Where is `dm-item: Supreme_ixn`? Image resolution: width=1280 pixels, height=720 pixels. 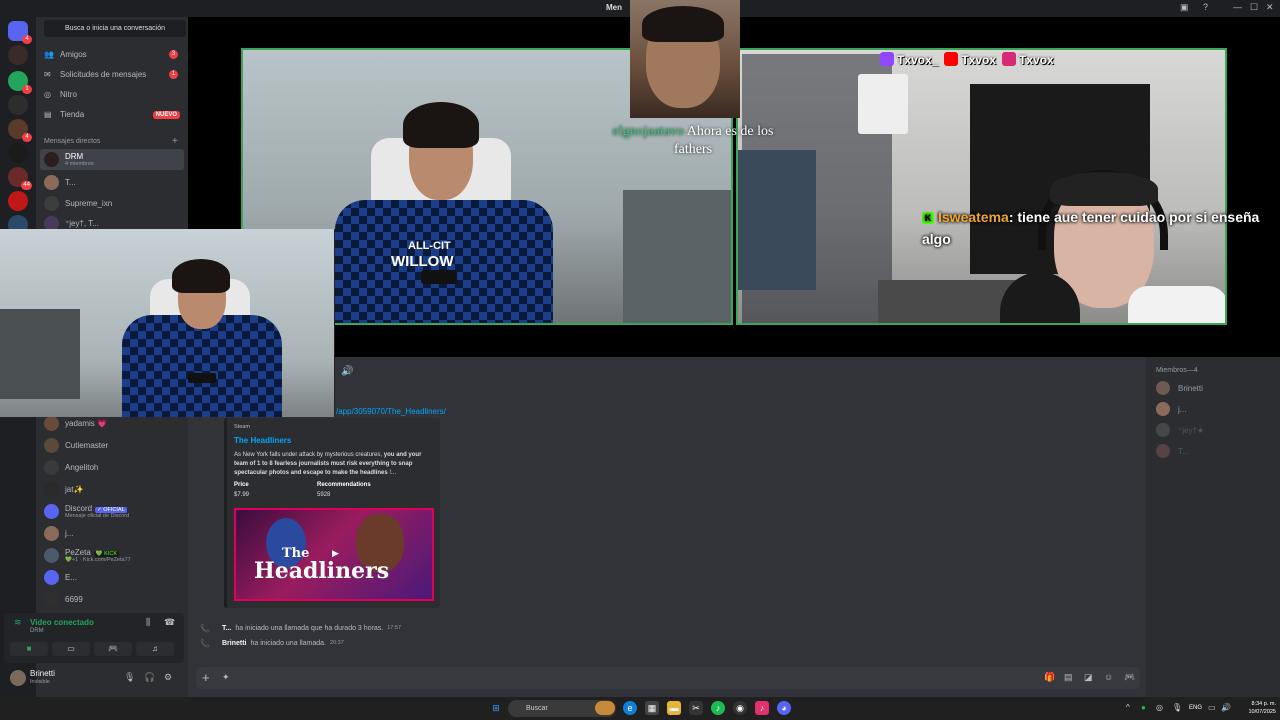
dm-item: Supreme_ixn is located at coordinates (112, 203).